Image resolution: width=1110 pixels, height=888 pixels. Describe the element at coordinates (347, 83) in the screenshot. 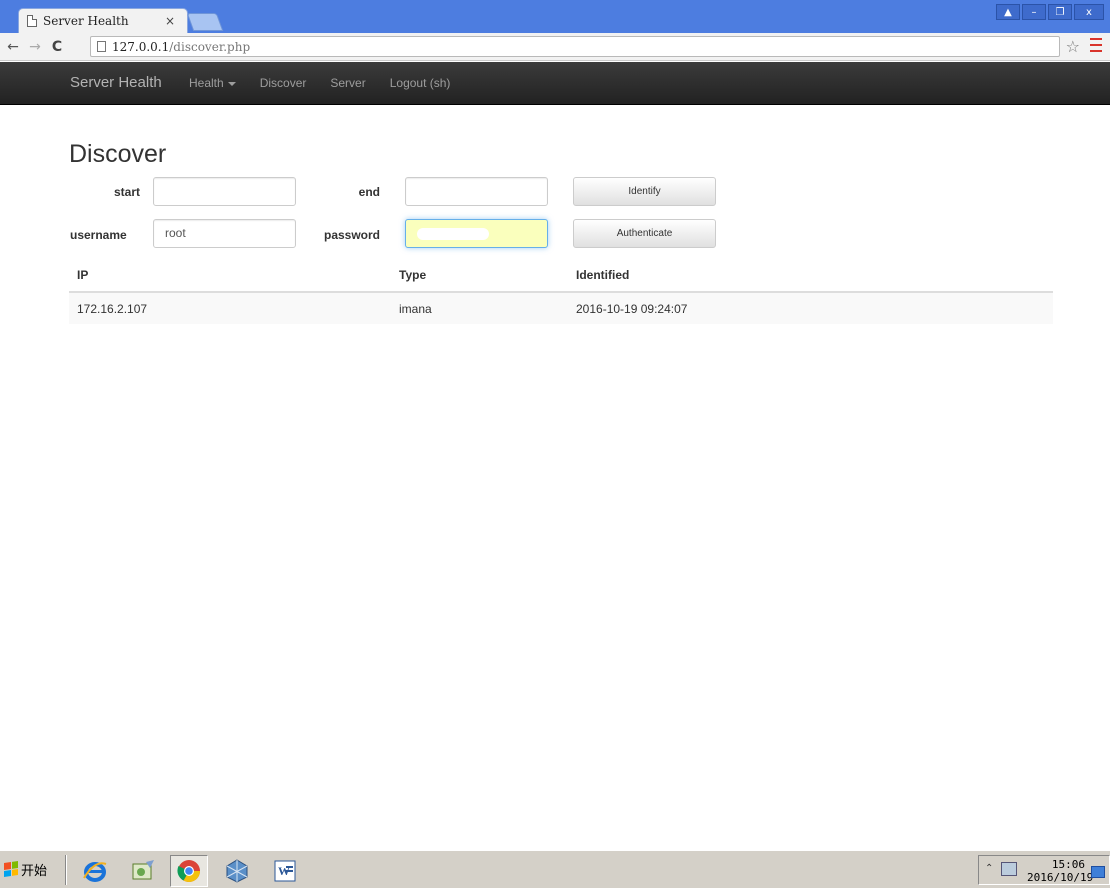

I see `nav-server: Server` at that location.